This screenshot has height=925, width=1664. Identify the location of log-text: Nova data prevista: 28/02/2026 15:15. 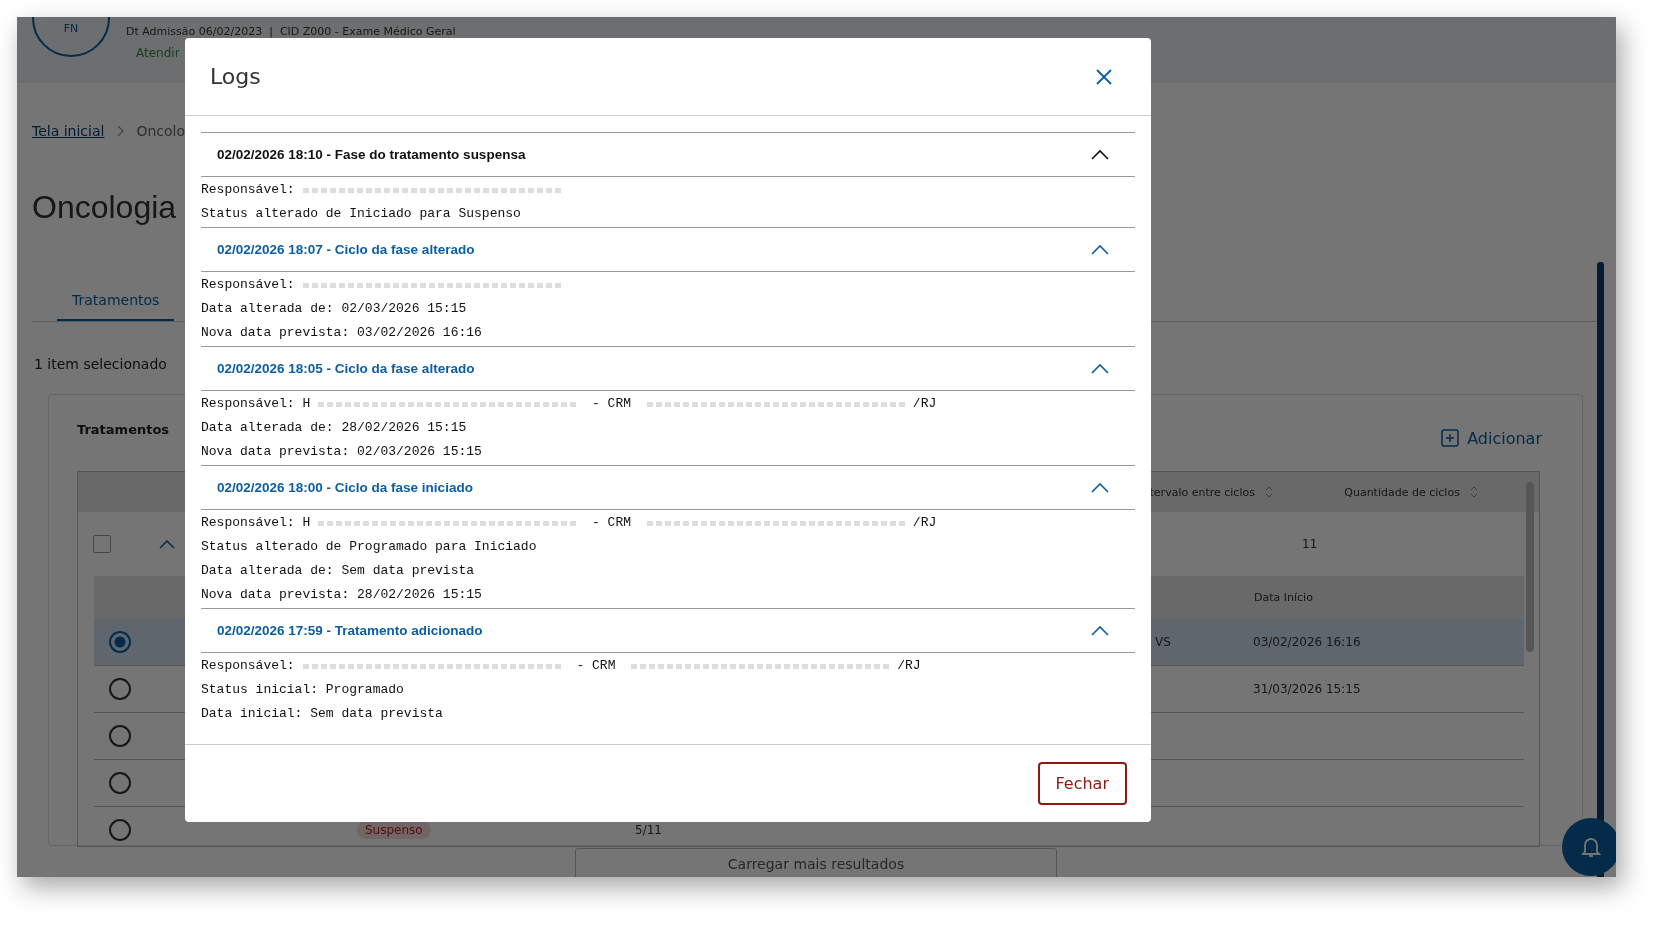
(341, 595).